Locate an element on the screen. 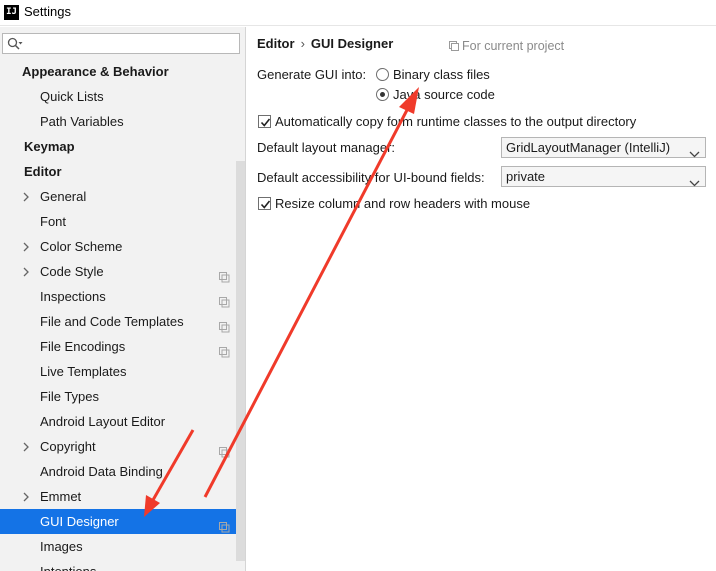 The width and height of the screenshot is (716, 571). sidebar-item-live-templates: Live Templates is located at coordinates (118, 371).